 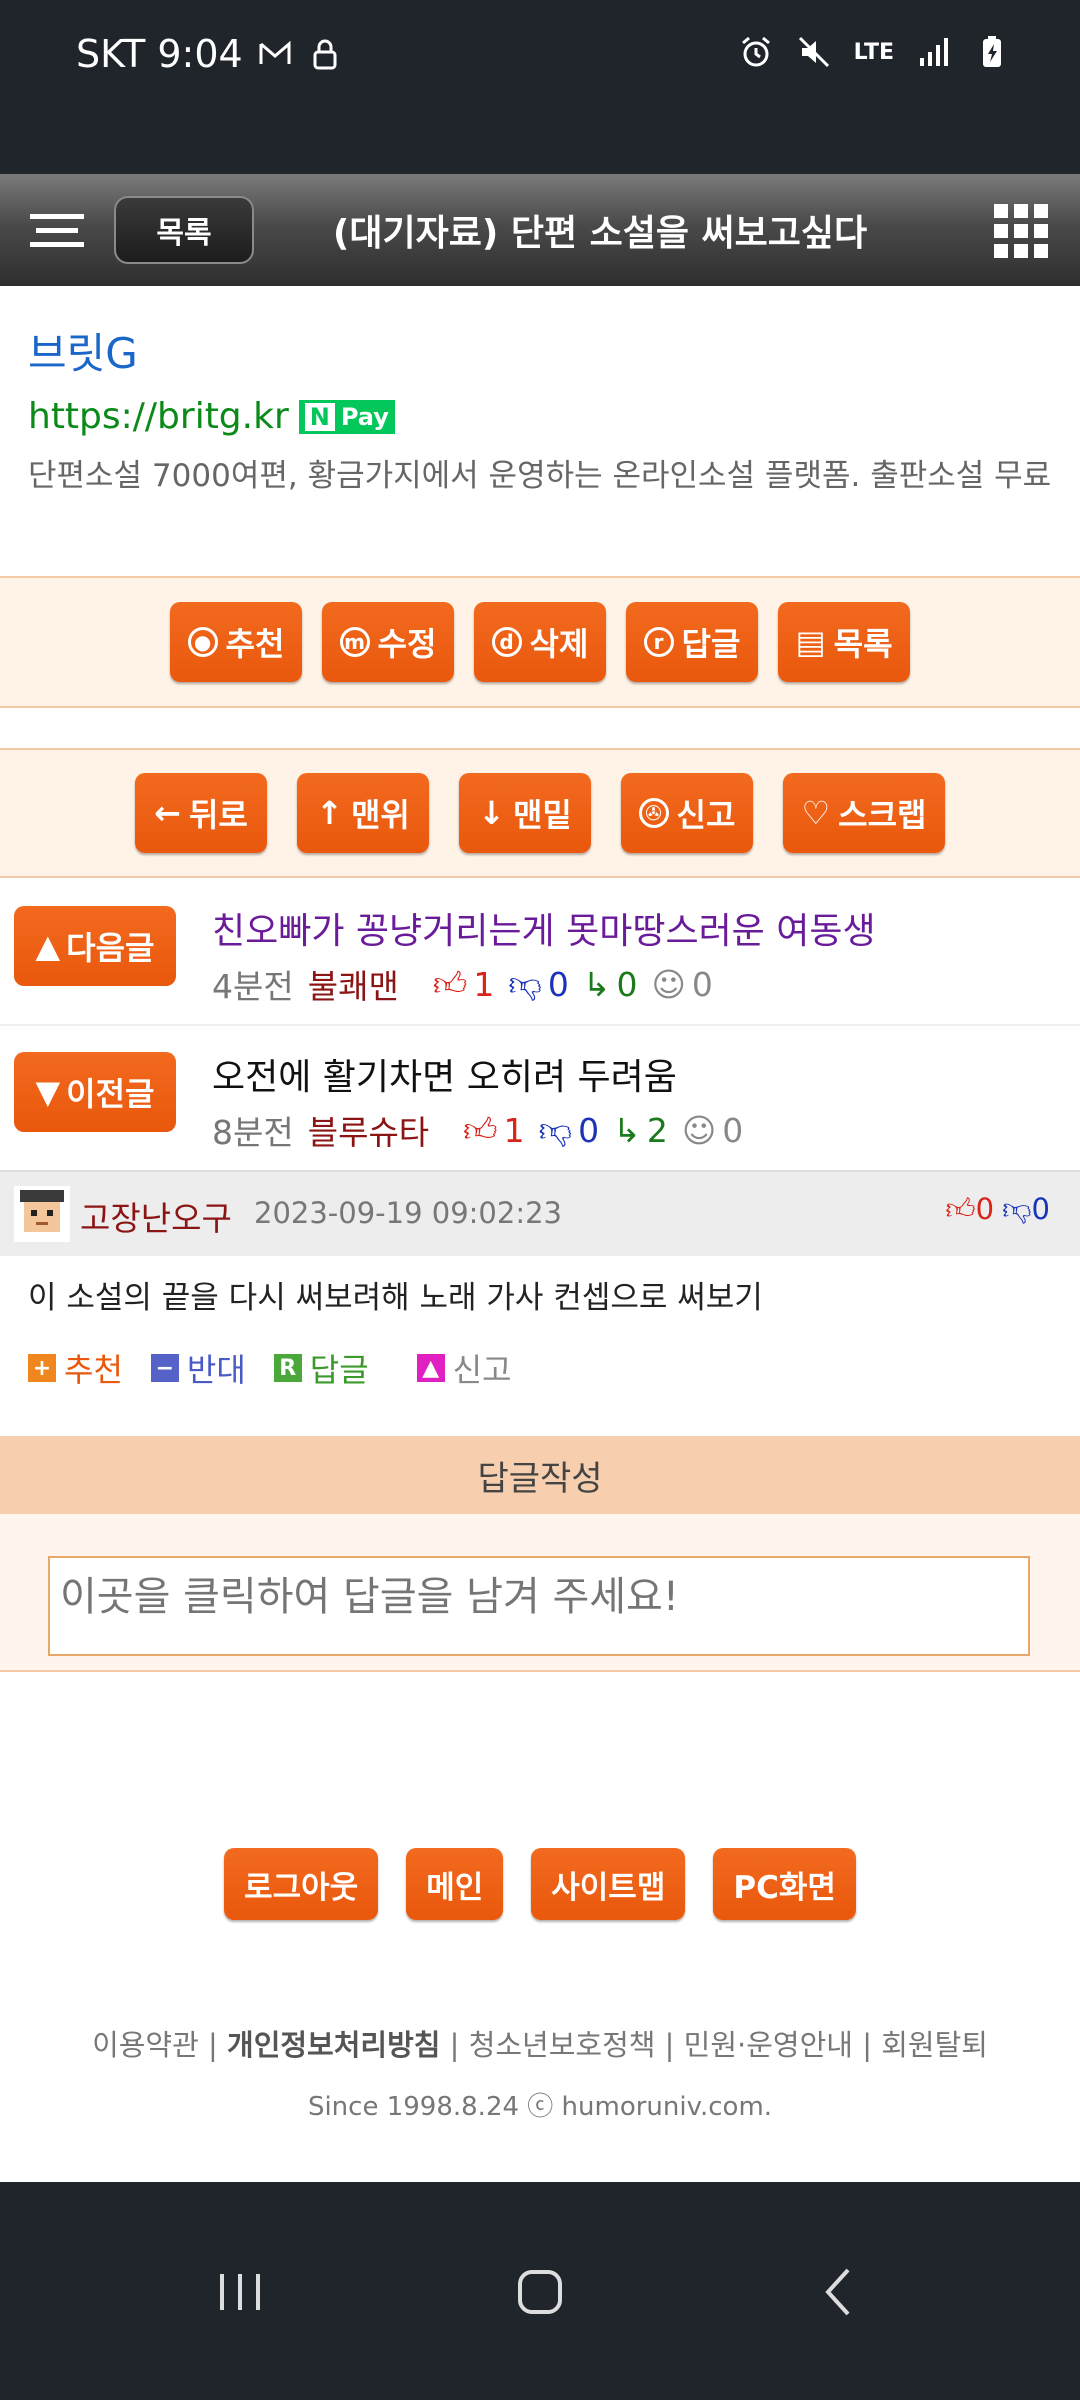 I want to click on menu-icon, so click(x=57, y=232).